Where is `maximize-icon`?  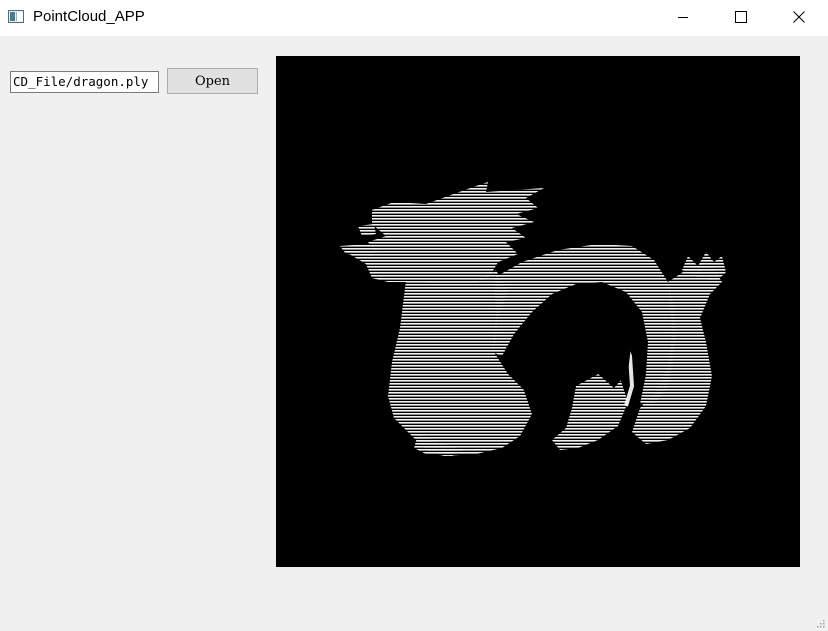
maximize-icon is located at coordinates (741, 17).